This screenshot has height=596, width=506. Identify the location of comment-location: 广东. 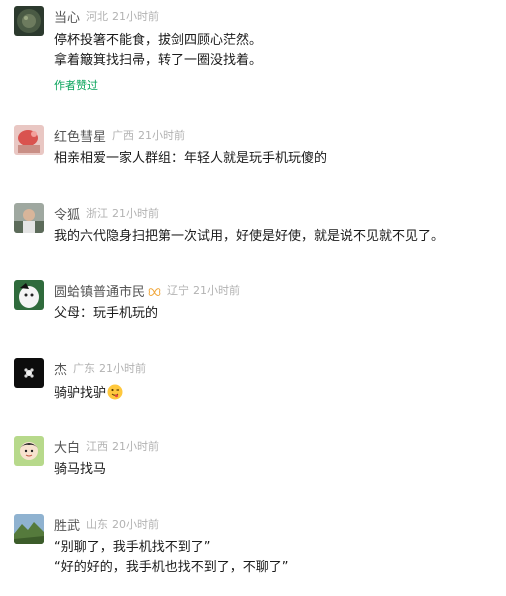
(84, 368).